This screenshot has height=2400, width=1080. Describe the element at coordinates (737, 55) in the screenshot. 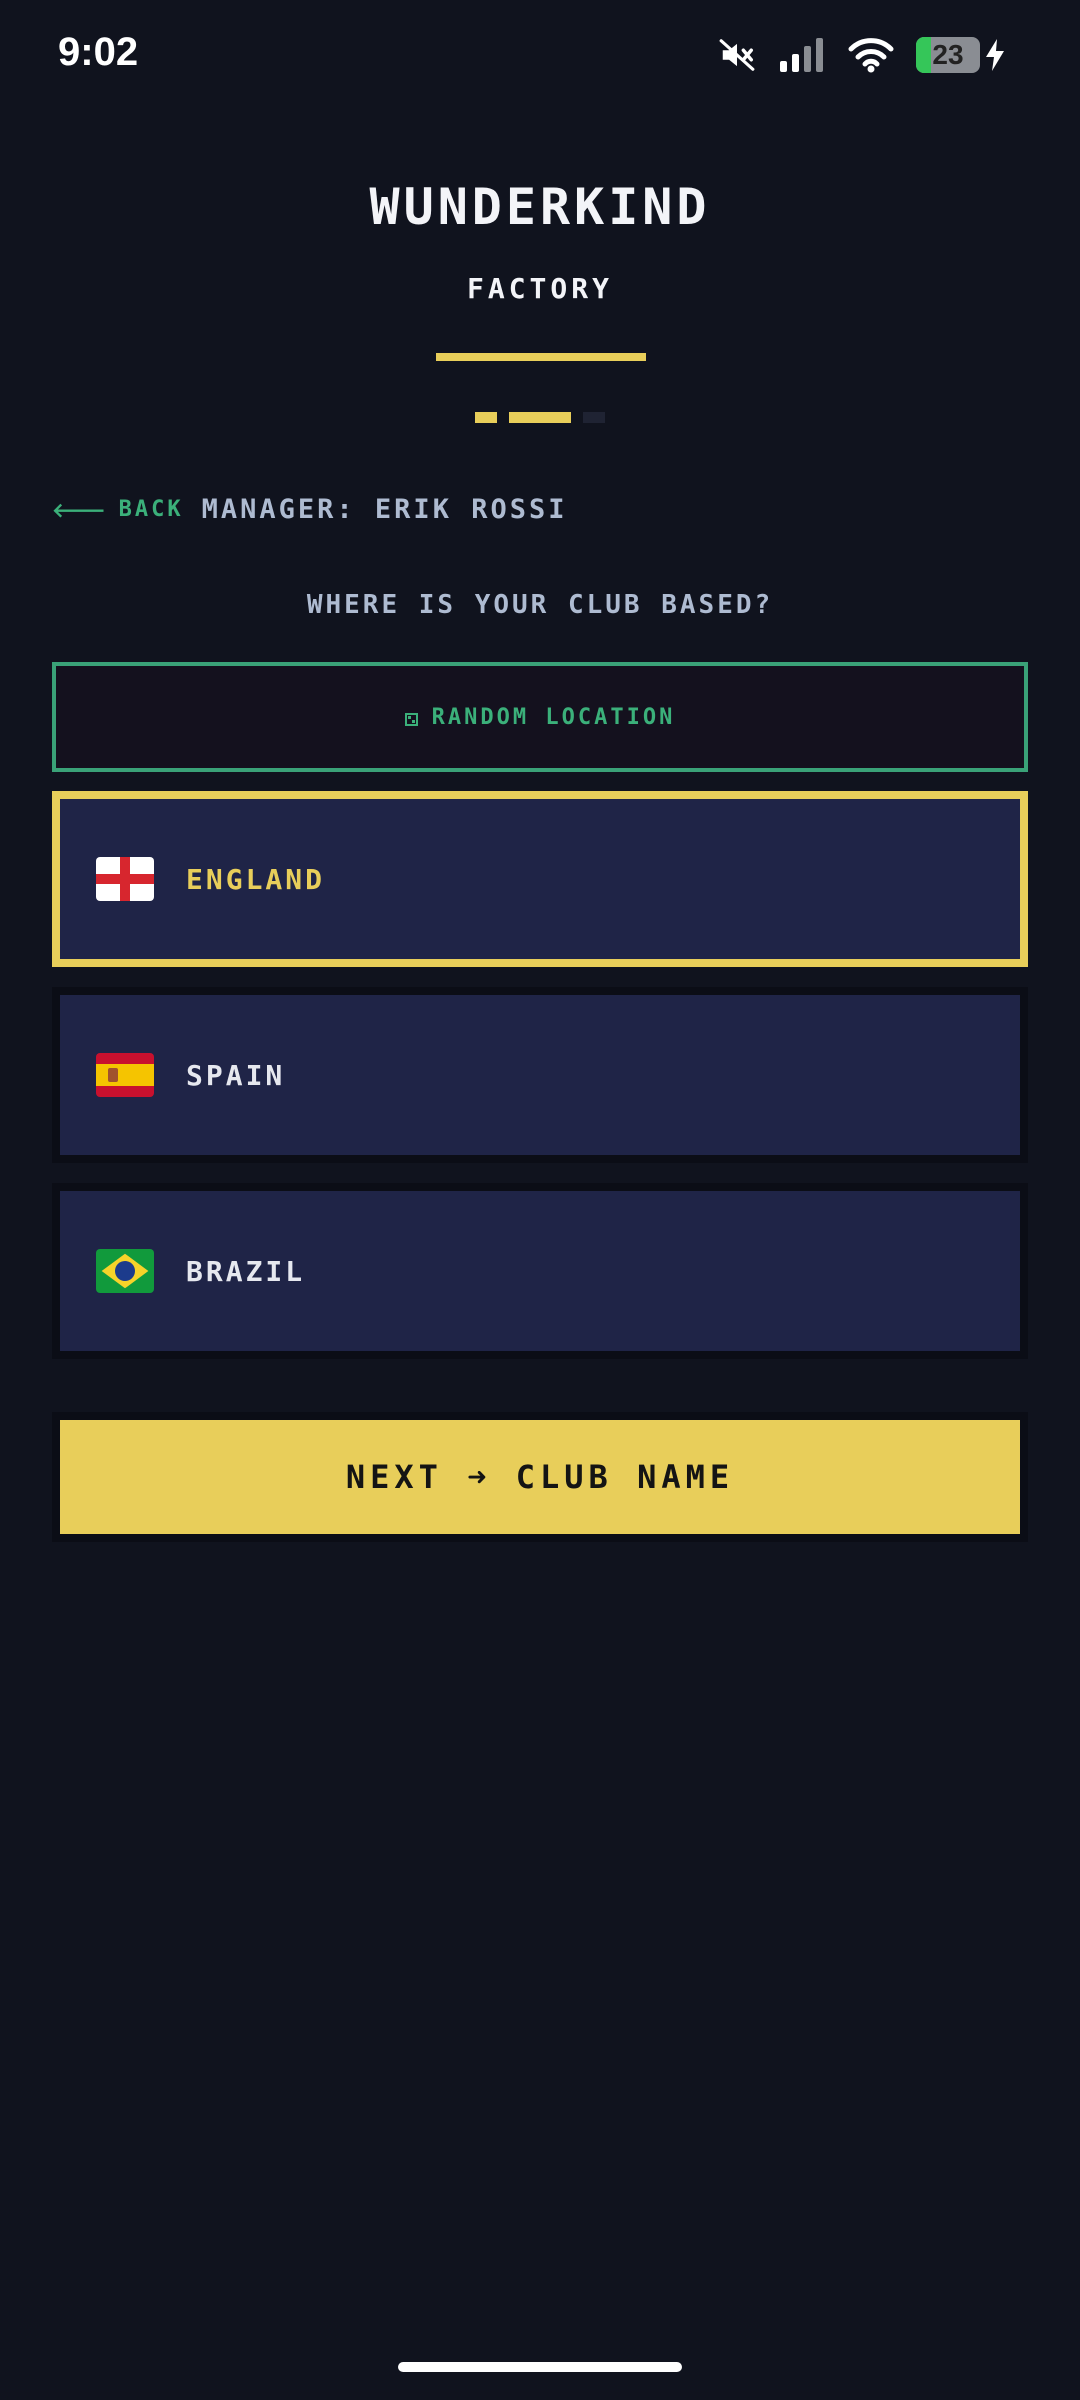

I see `mute-icon` at that location.